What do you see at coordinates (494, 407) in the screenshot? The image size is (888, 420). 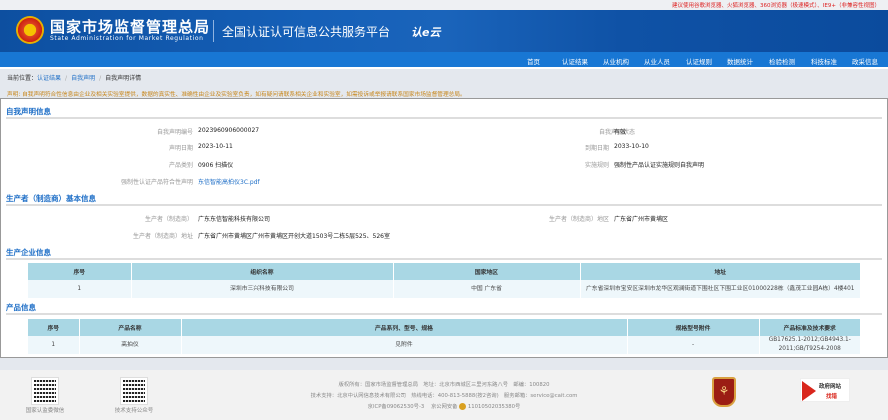 I see `police-number: 11010502035380号` at bounding box center [494, 407].